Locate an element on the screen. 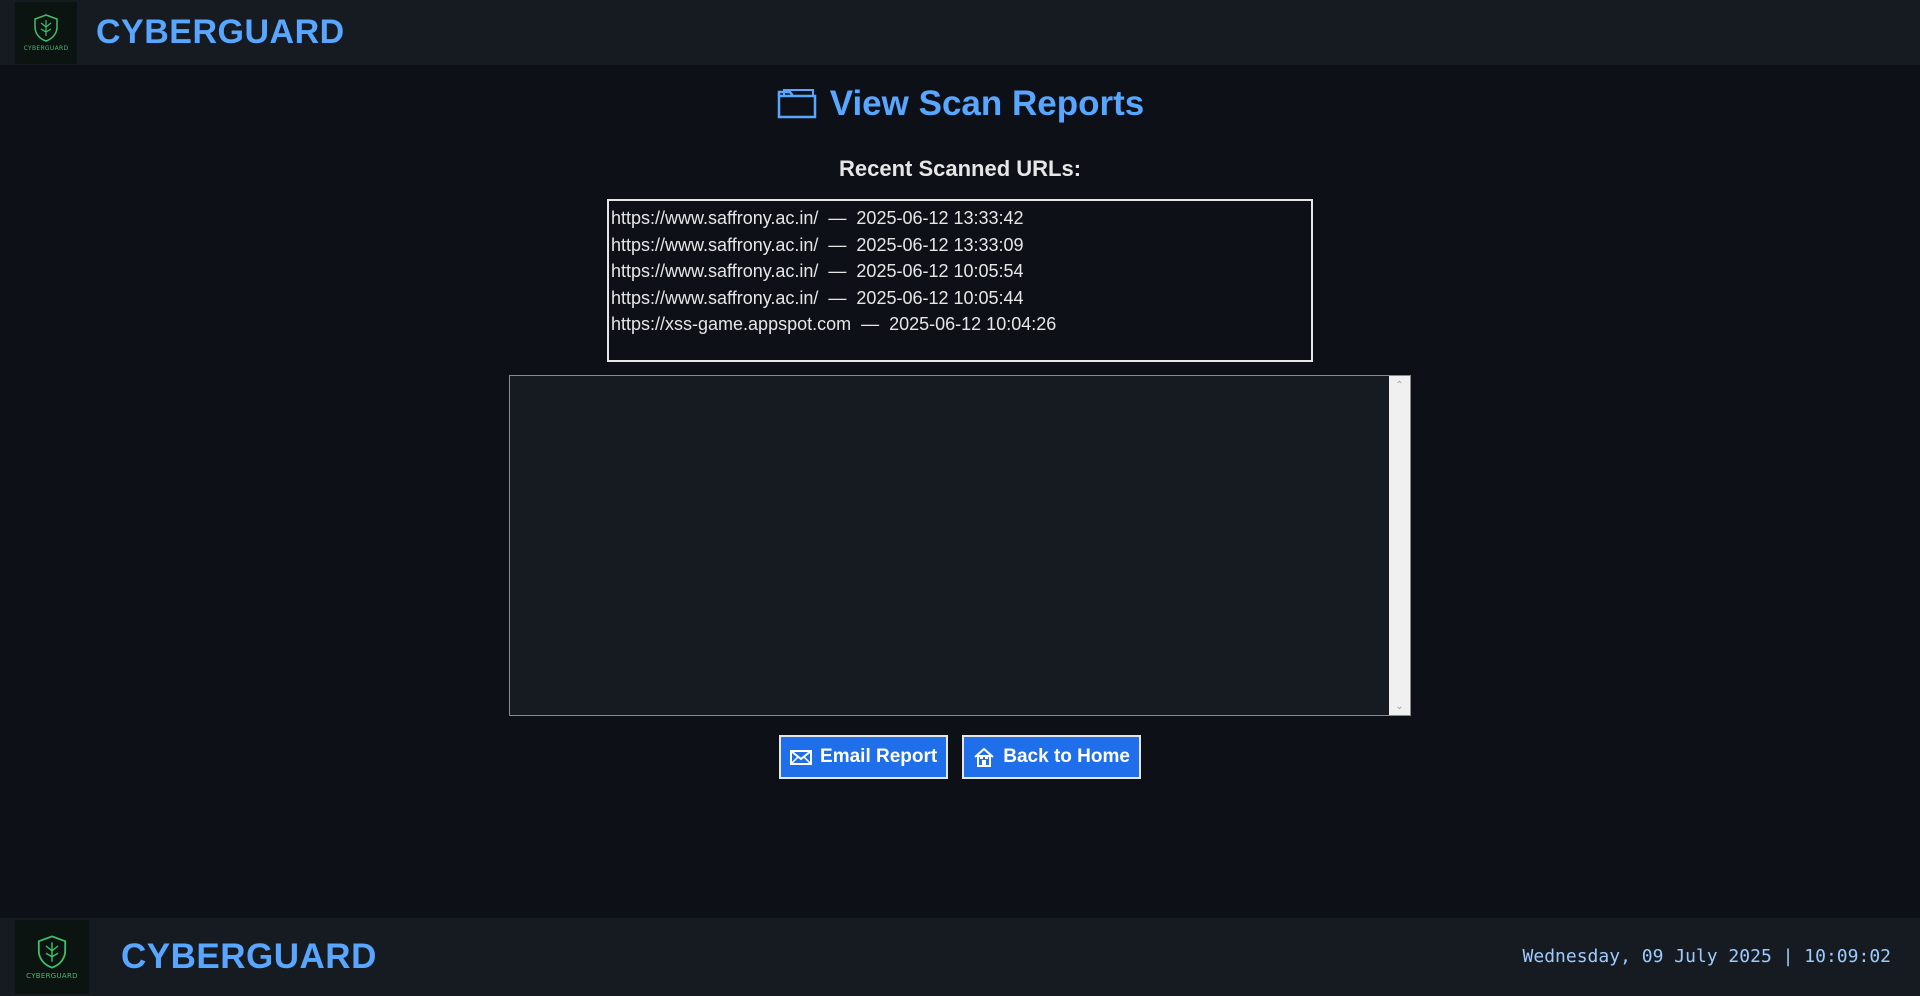 This screenshot has width=1920, height=996. footer-logo-text: CYBERGUARD is located at coordinates (52, 976).